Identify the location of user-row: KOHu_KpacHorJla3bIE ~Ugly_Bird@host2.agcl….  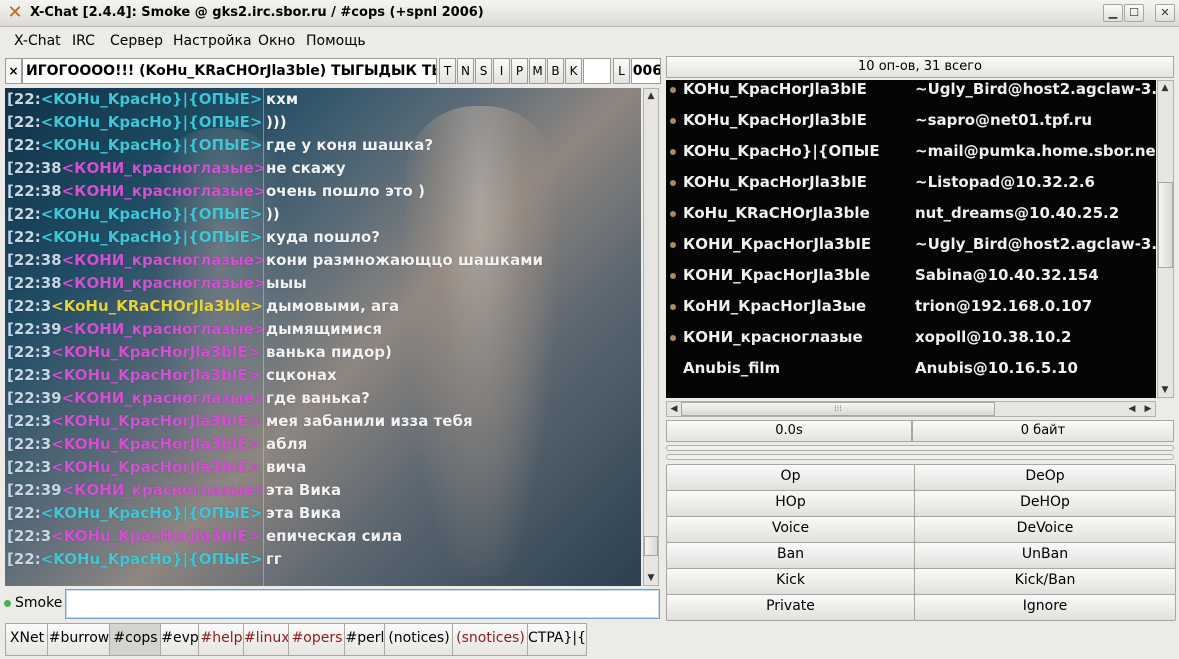
(911, 92).